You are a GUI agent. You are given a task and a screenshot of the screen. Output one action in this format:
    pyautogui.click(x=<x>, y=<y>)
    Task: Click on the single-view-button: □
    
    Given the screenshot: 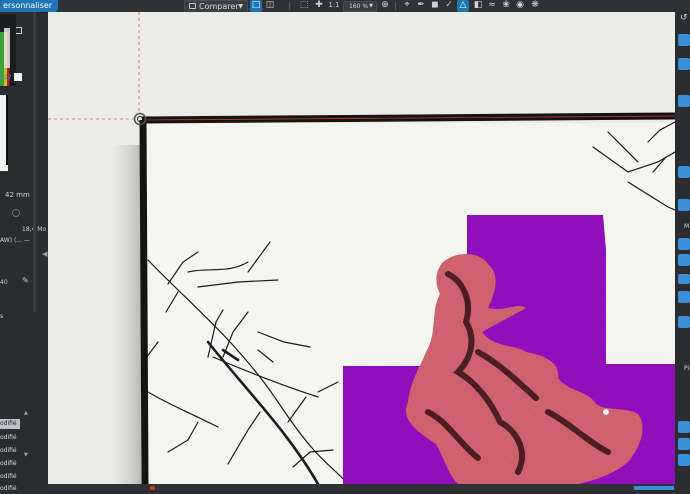 What is the action you would take?
    pyautogui.click(x=256, y=6)
    